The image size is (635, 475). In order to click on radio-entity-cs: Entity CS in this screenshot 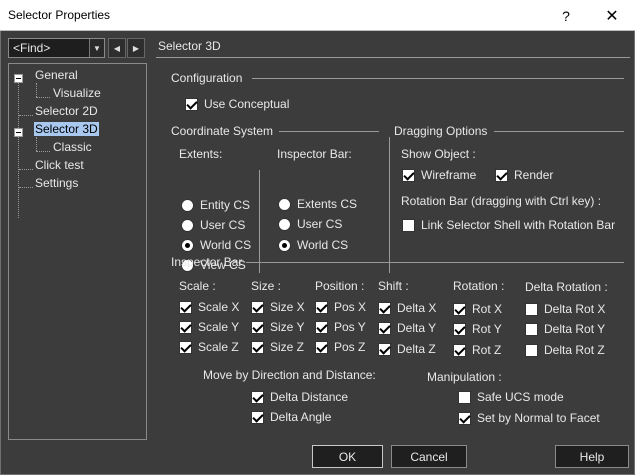, I will do `click(215, 205)`.